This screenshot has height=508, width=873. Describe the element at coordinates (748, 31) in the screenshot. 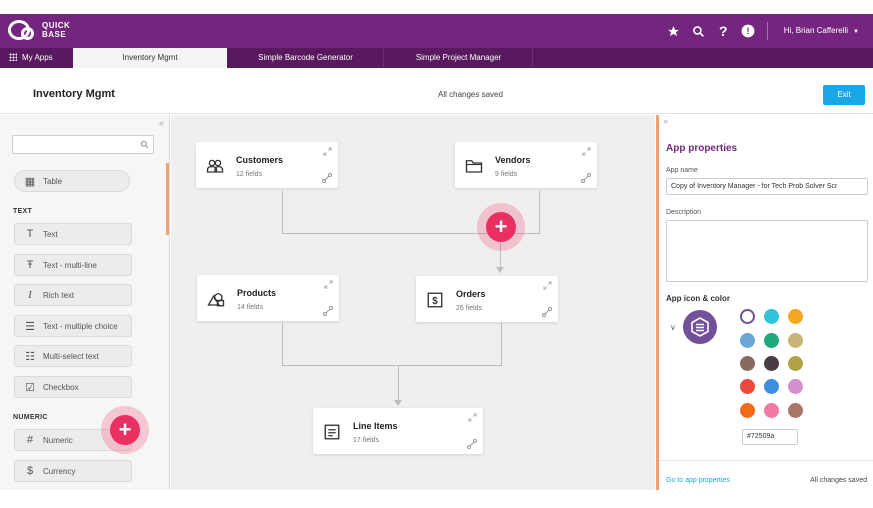

I see `alert-icon: !` at that location.